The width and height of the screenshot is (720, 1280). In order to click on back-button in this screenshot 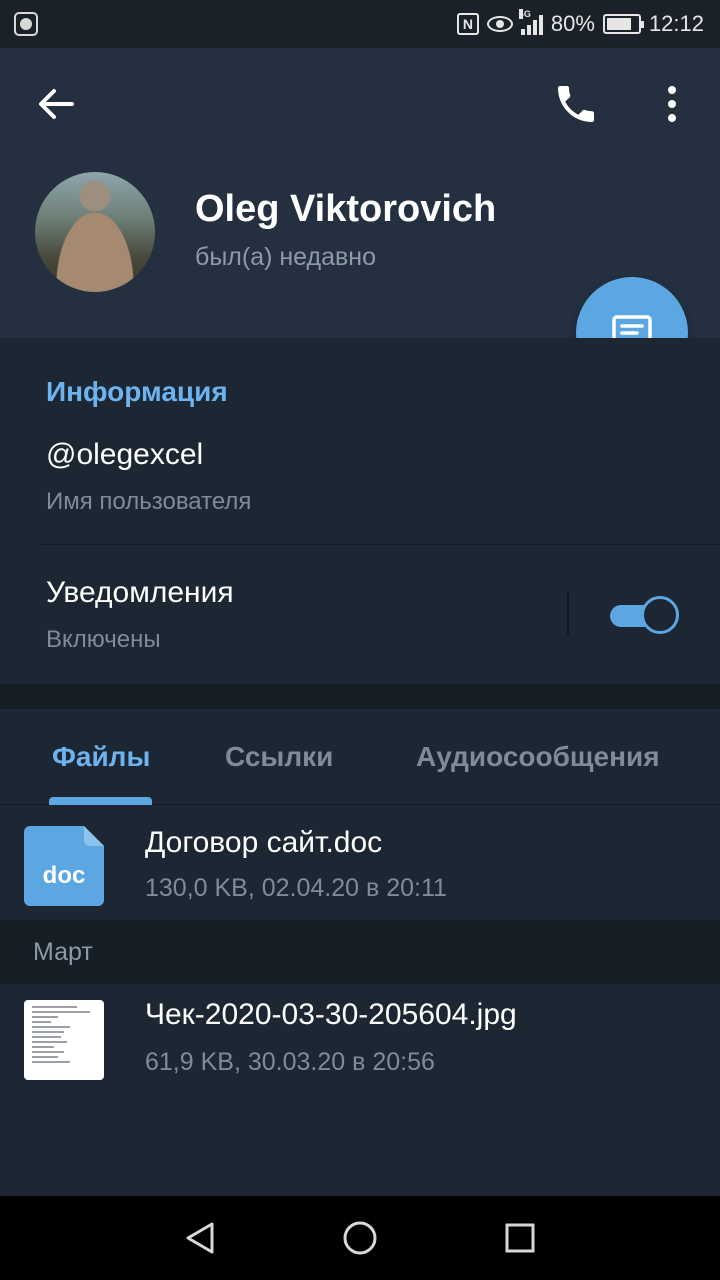, I will do `click(56, 104)`.